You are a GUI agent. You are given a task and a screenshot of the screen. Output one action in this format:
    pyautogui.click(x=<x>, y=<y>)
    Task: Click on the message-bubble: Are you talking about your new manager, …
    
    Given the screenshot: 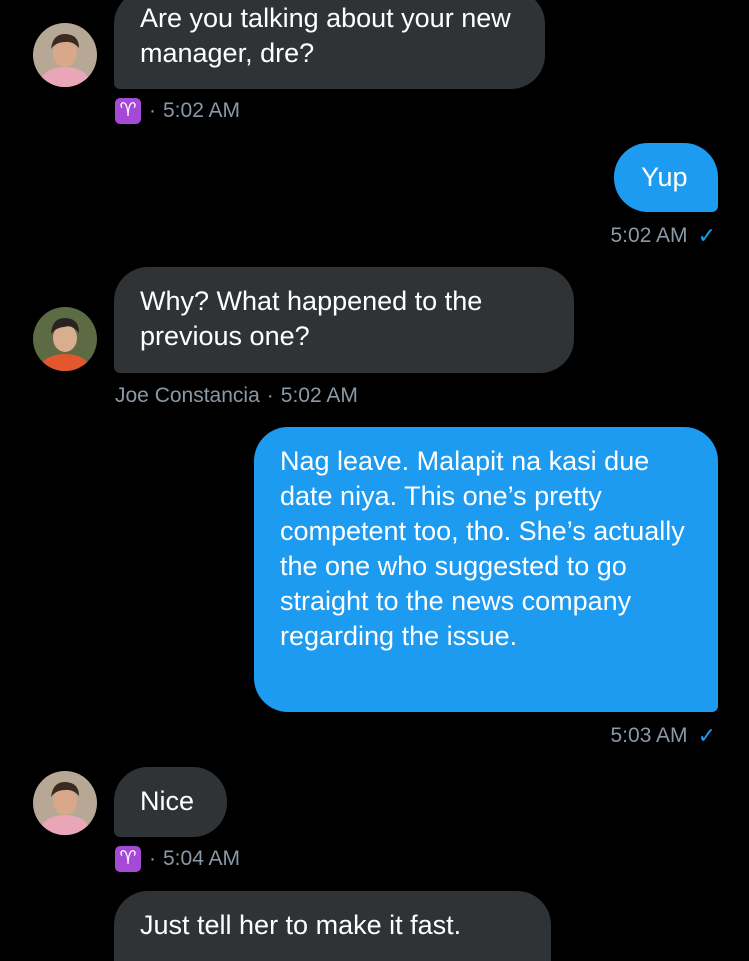 What is the action you would take?
    pyautogui.click(x=329, y=44)
    